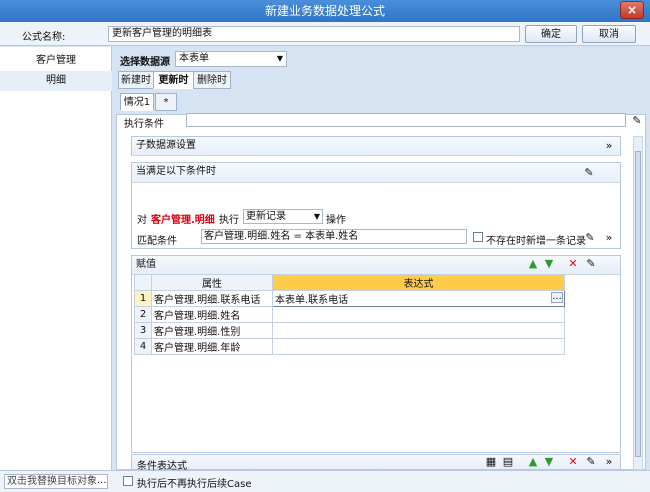 The height and width of the screenshot is (492, 650). I want to click on expr-delete-icon: ✕, so click(573, 462).